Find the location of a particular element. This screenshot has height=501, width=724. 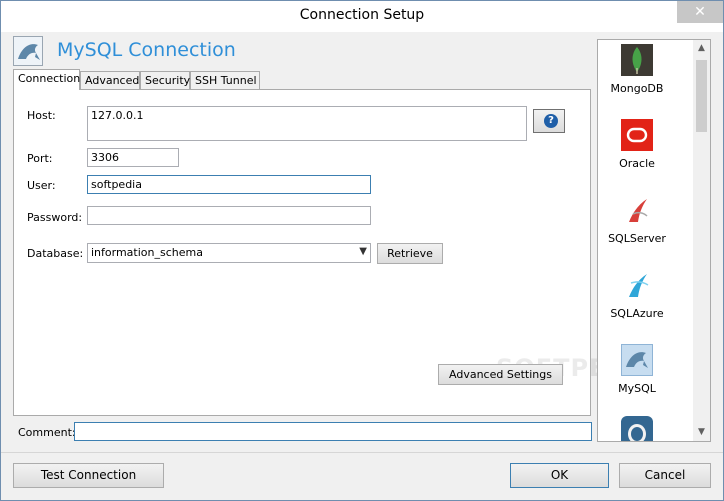

title-bar: Connection Setup ✕ is located at coordinates (362, 16).